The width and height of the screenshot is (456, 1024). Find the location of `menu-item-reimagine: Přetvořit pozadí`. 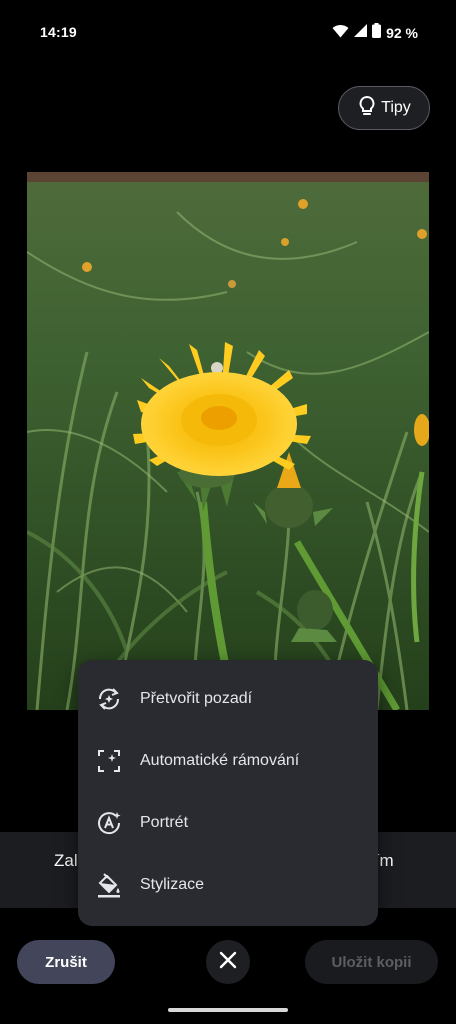

menu-item-reimagine: Přetvořit pozadí is located at coordinates (228, 699).